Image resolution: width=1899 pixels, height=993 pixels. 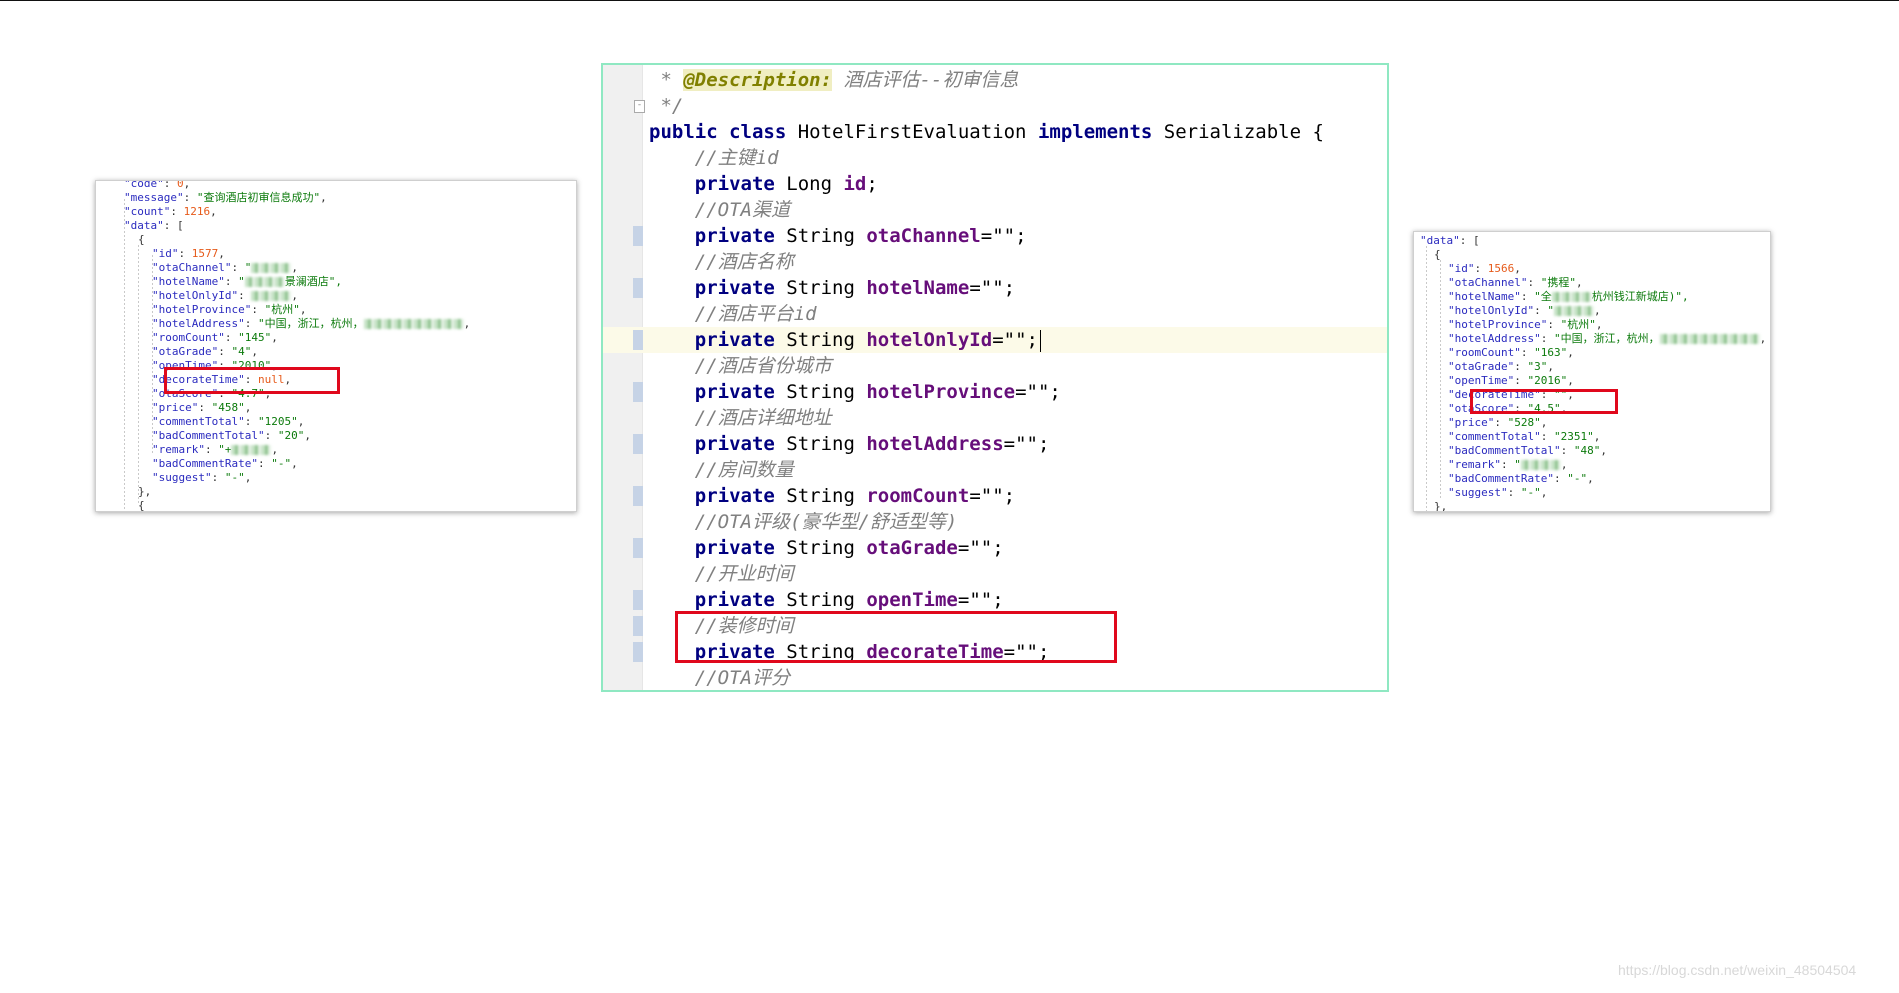 What do you see at coordinates (255, 337) in the screenshot?
I see `json-value: "145"` at bounding box center [255, 337].